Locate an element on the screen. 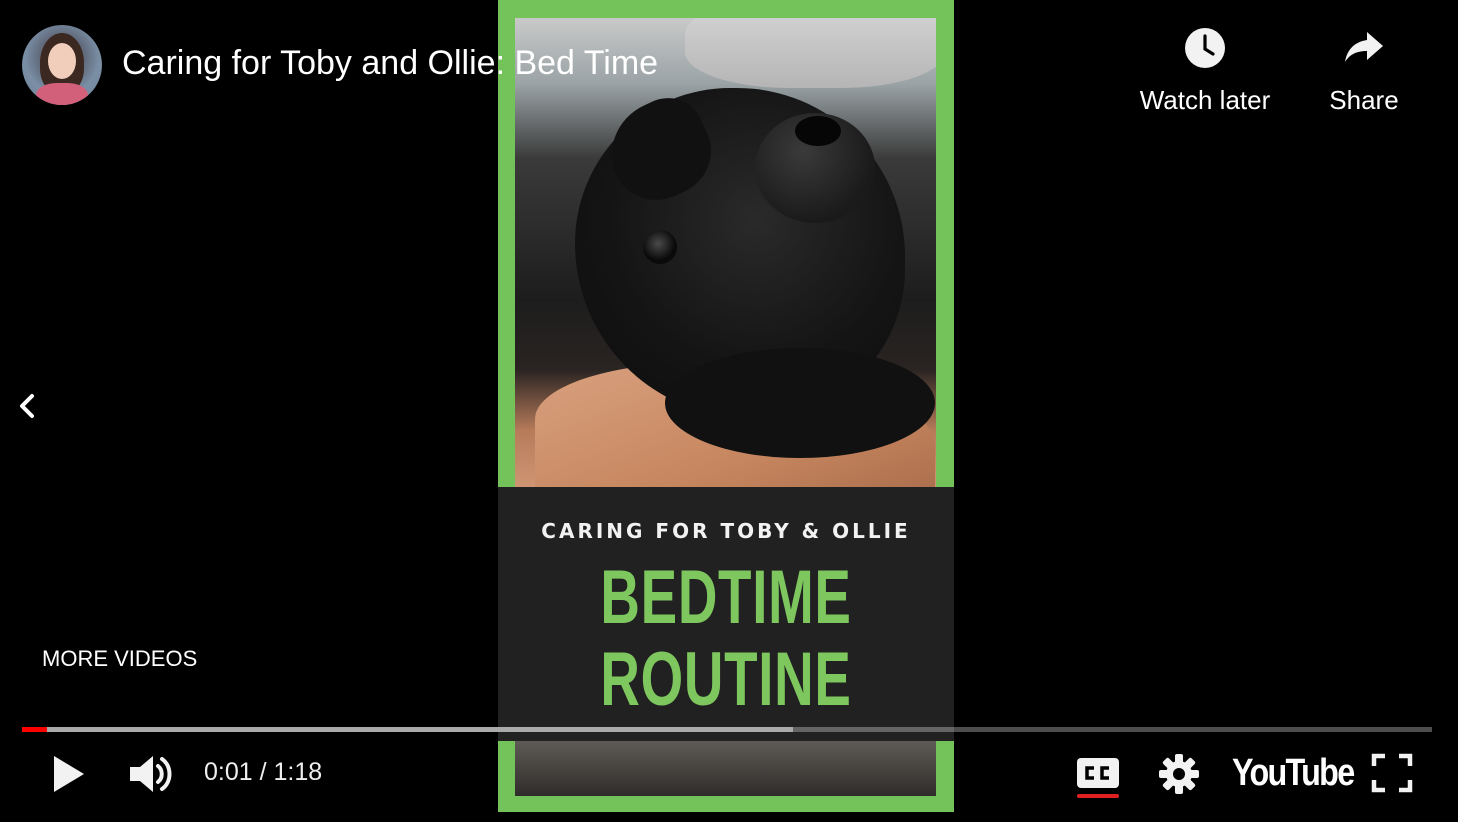  chevron-left-icon is located at coordinates (27, 406).